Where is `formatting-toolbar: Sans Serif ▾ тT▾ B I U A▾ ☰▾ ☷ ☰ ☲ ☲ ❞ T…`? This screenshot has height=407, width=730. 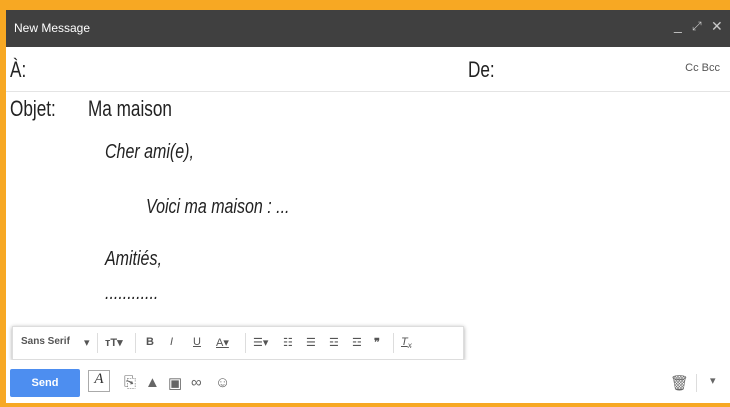
formatting-toolbar: Sans Serif ▾ тT▾ B I U A▾ ☰▾ ☷ ☰ ☲ ☲ ❞ T… is located at coordinates (238, 343).